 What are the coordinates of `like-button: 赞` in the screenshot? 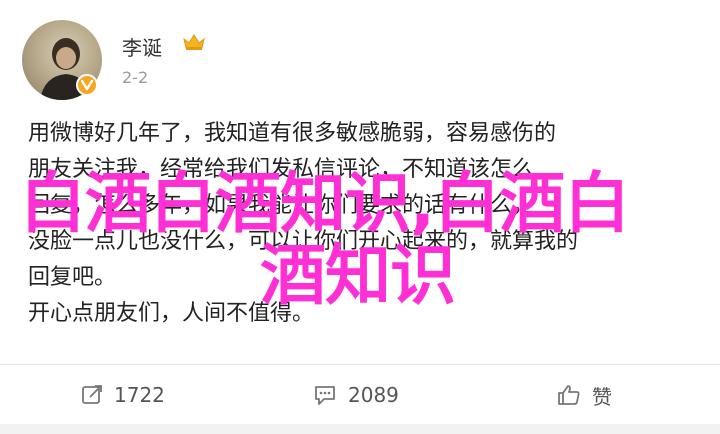 It's located at (584, 395).